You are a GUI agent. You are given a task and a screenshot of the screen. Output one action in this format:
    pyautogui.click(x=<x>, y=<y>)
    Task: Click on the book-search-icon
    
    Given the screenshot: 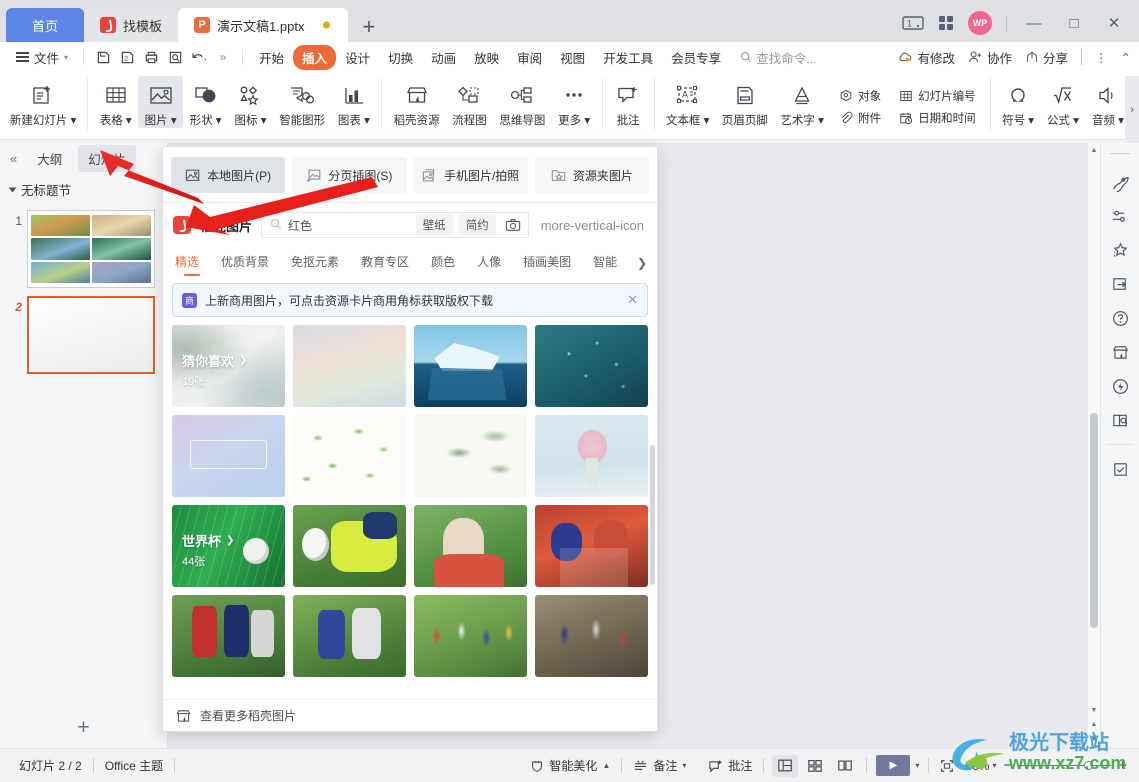 What is the action you would take?
    pyautogui.click(x=1120, y=420)
    